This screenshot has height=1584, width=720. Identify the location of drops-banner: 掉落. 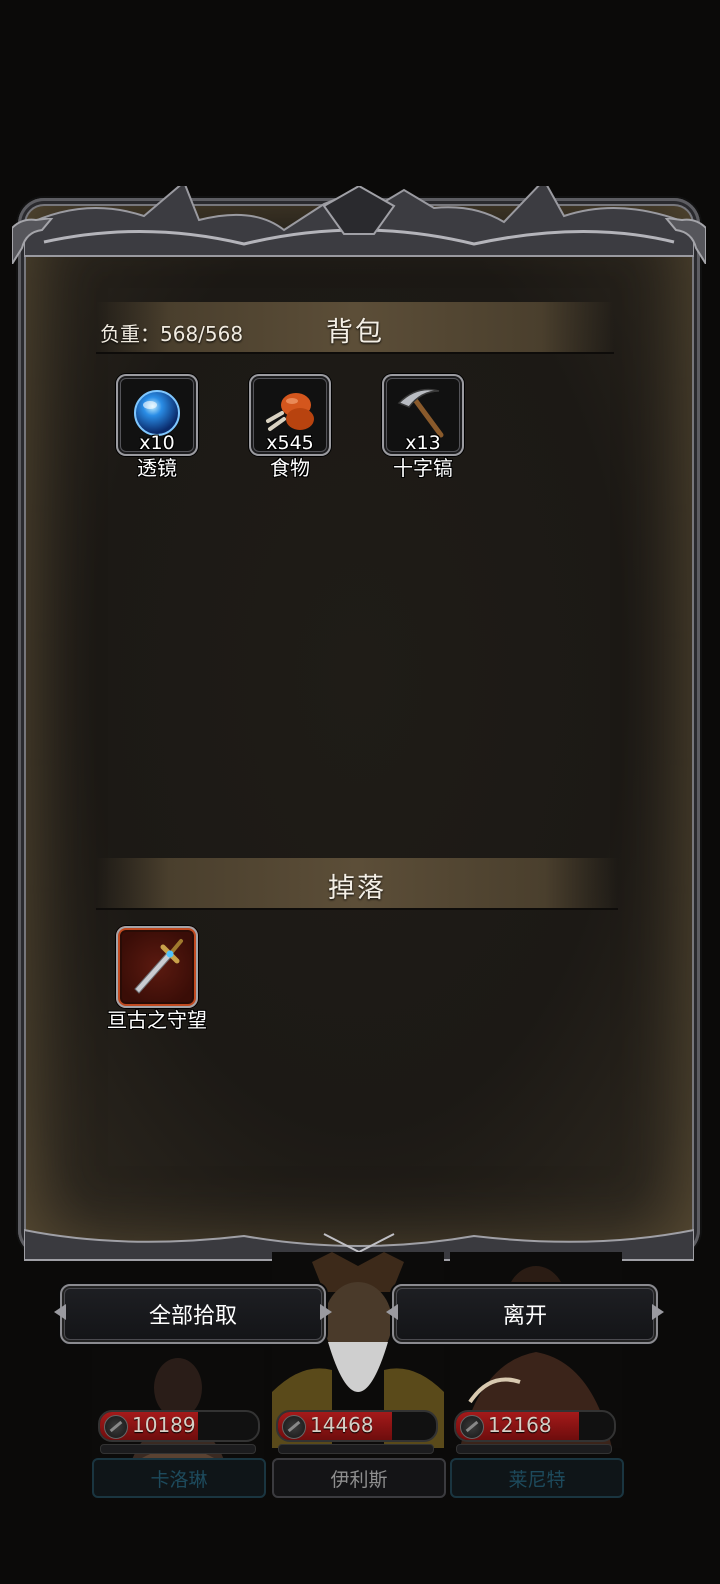
(357, 884).